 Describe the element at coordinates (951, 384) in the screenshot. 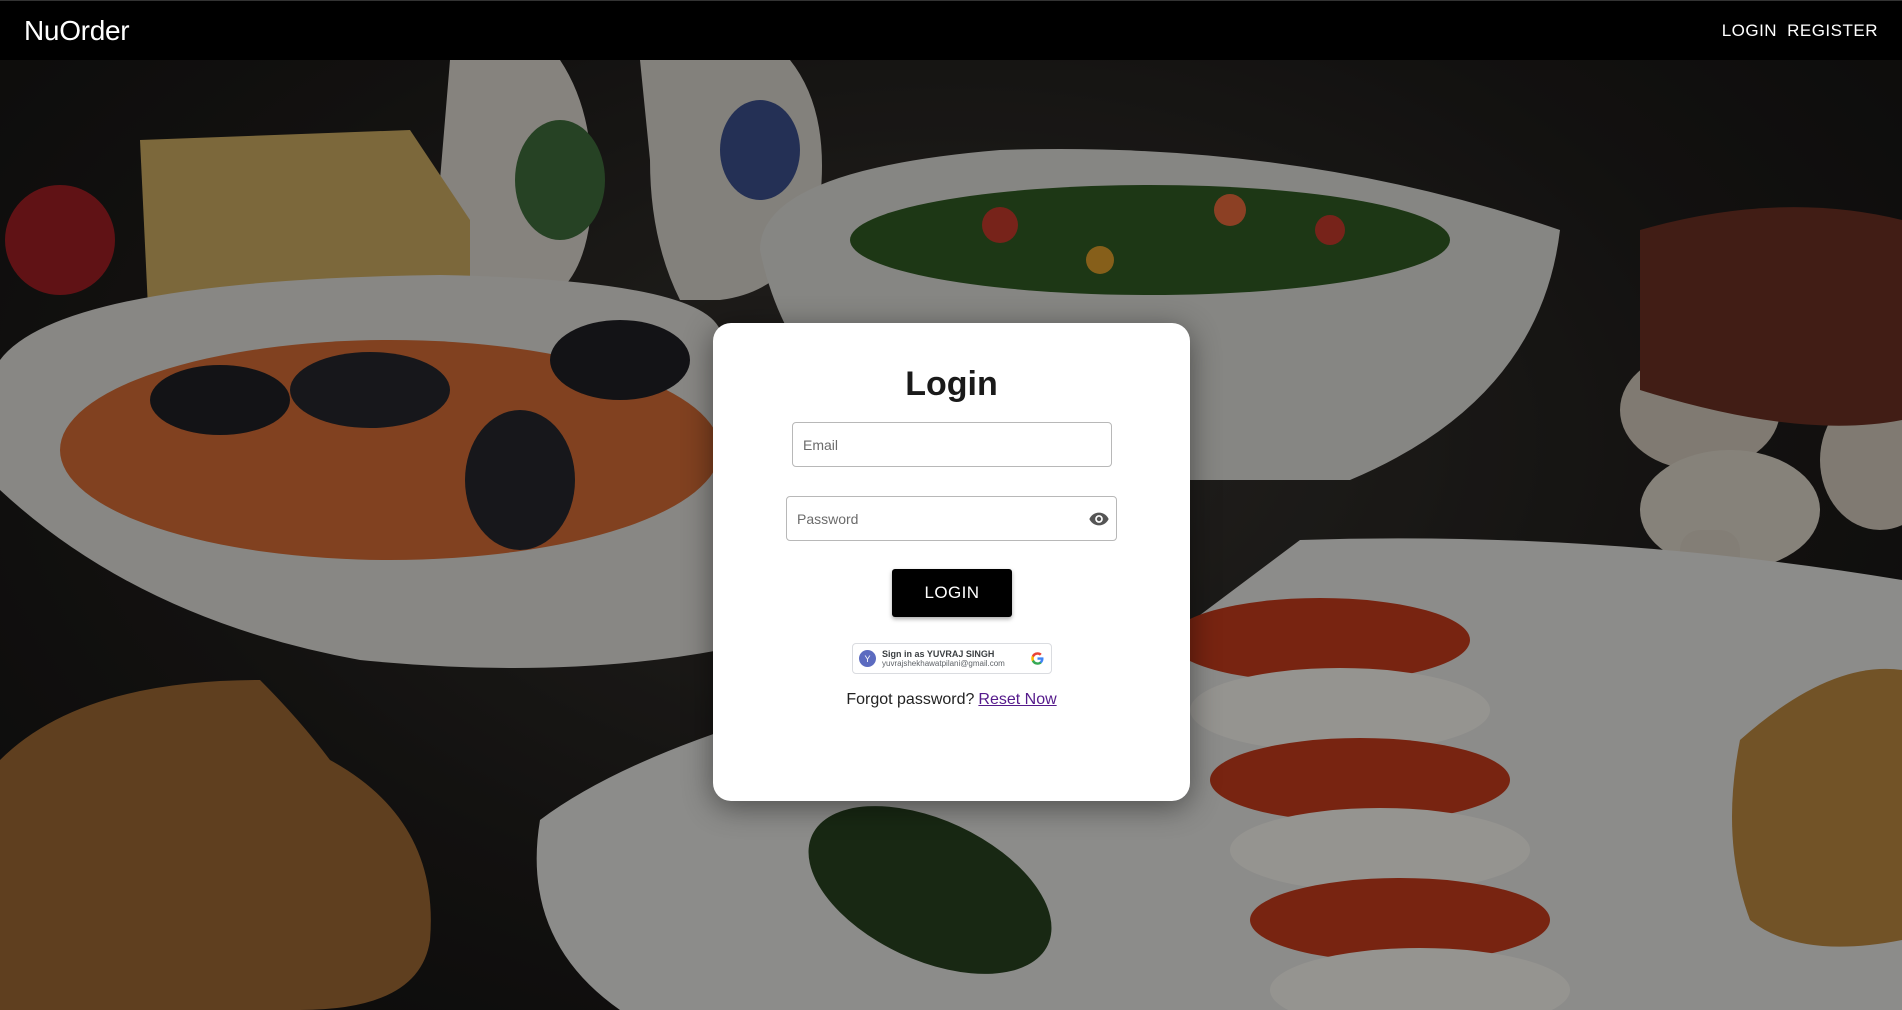

I see `login-title: Login` at that location.